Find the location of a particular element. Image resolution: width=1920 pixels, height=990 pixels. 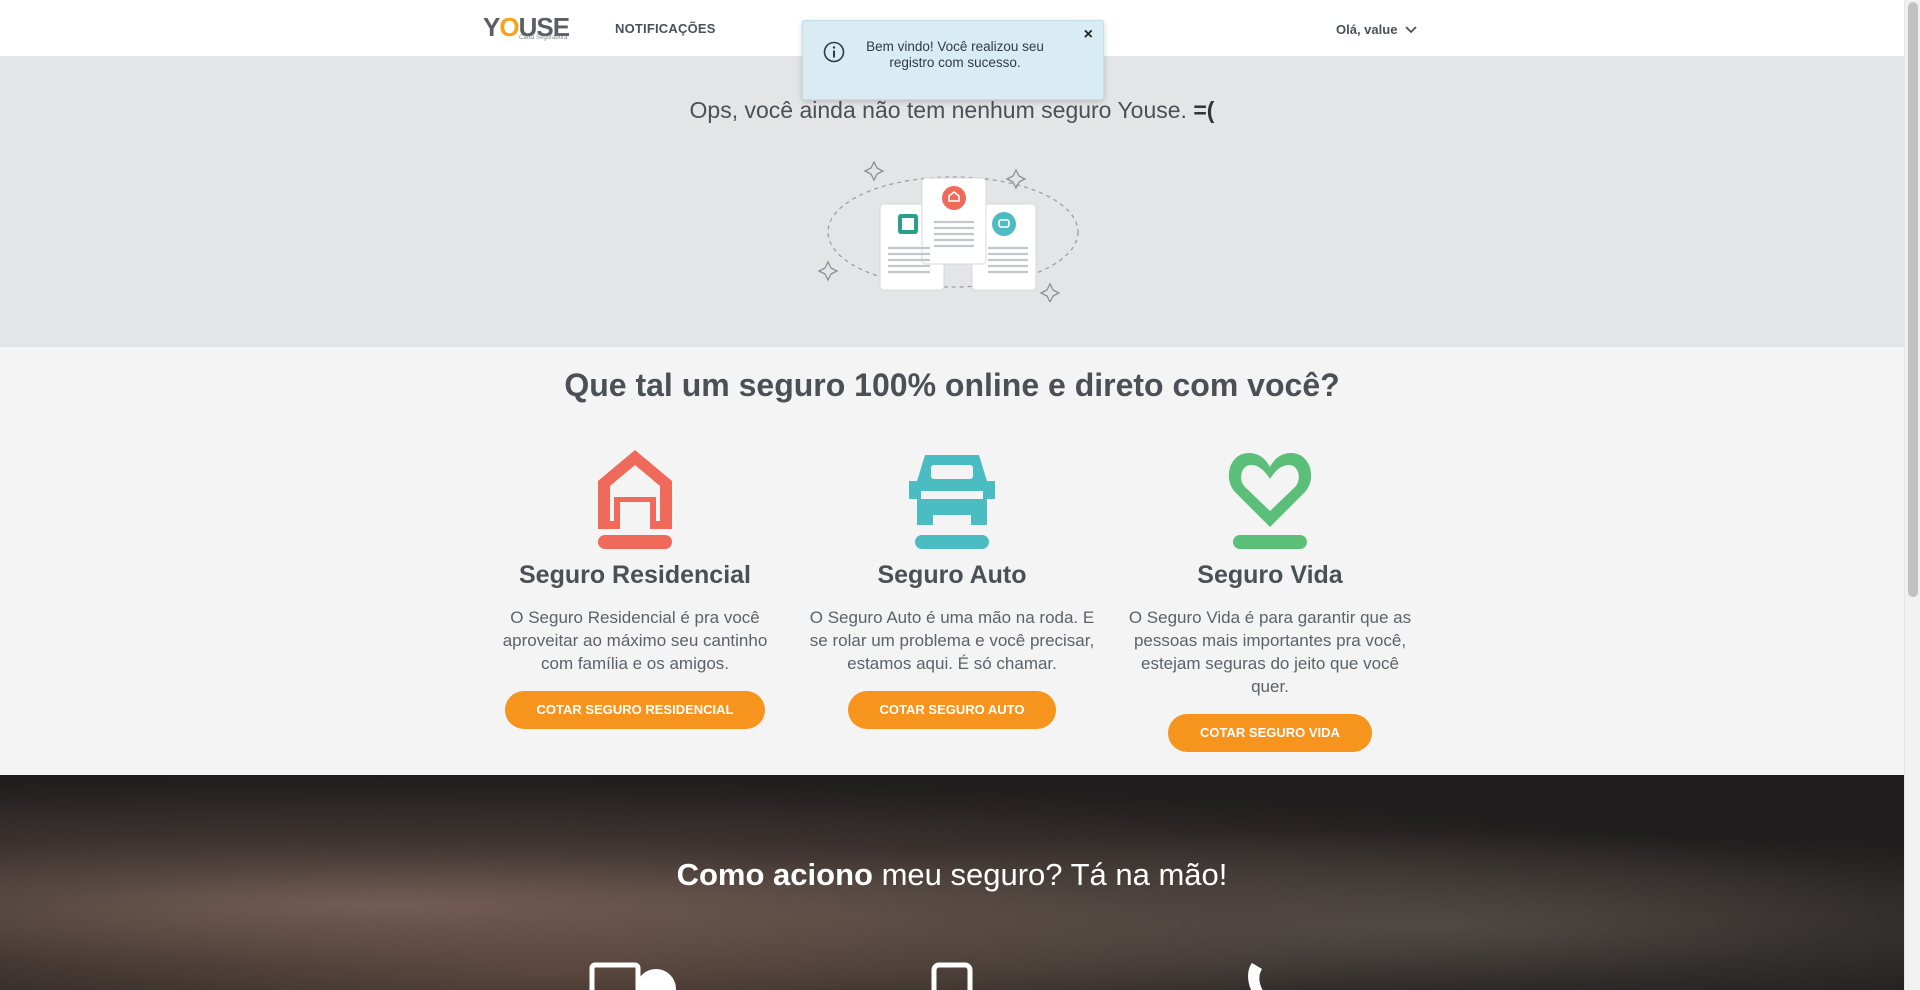

offer-title: Seguro Auto is located at coordinates (952, 575).